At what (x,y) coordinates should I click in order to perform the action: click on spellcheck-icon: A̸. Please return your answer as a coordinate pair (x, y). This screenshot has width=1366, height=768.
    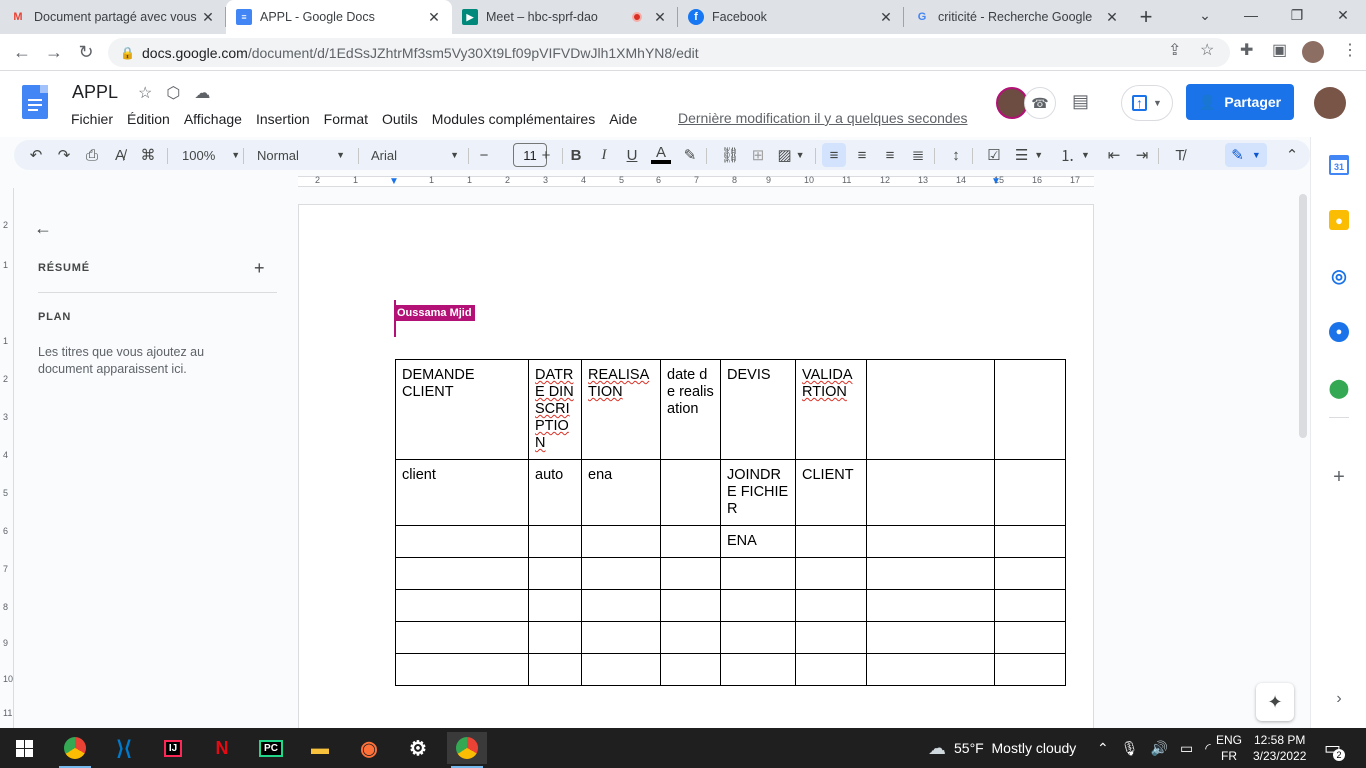
    Looking at the image, I should click on (120, 155).